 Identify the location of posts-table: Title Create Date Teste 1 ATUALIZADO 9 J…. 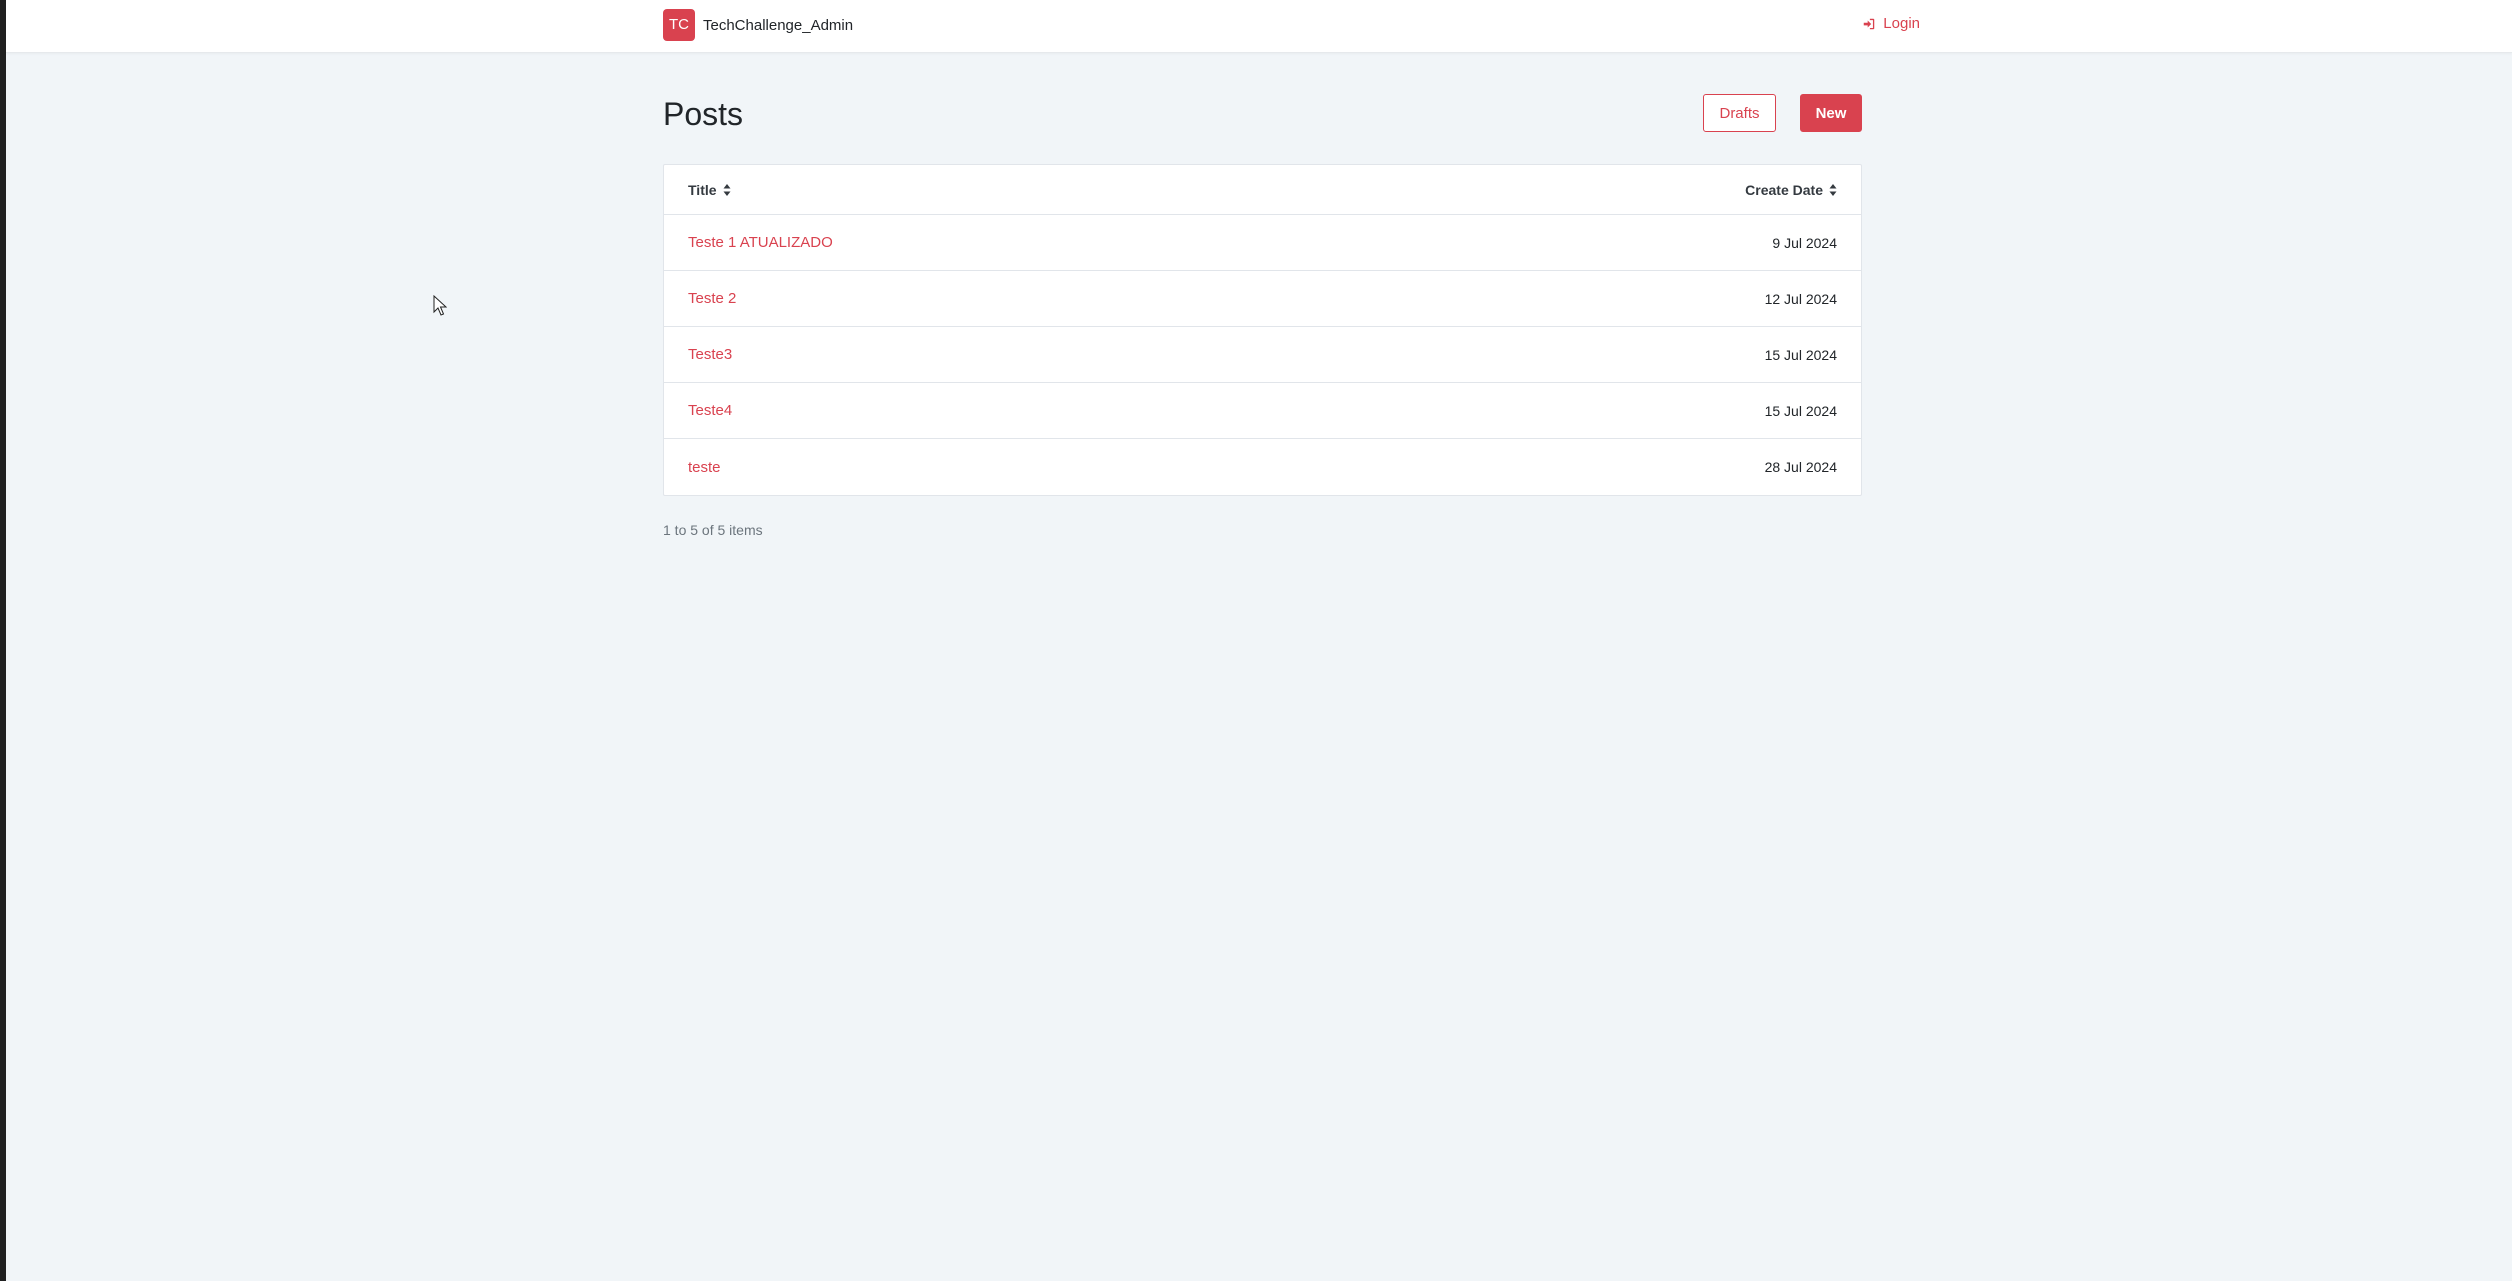
(1262, 330).